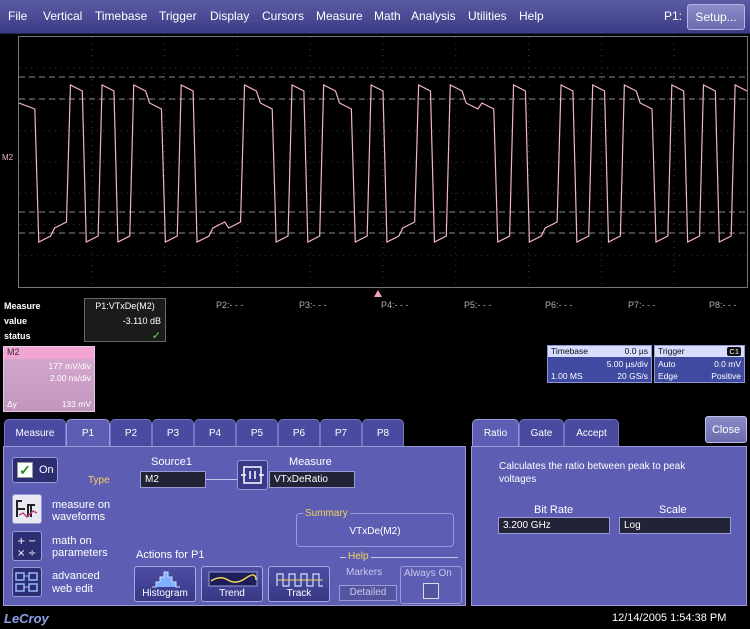 This screenshot has height=629, width=750. What do you see at coordinates (232, 593) in the screenshot?
I see `trend-label: Trend` at bounding box center [232, 593].